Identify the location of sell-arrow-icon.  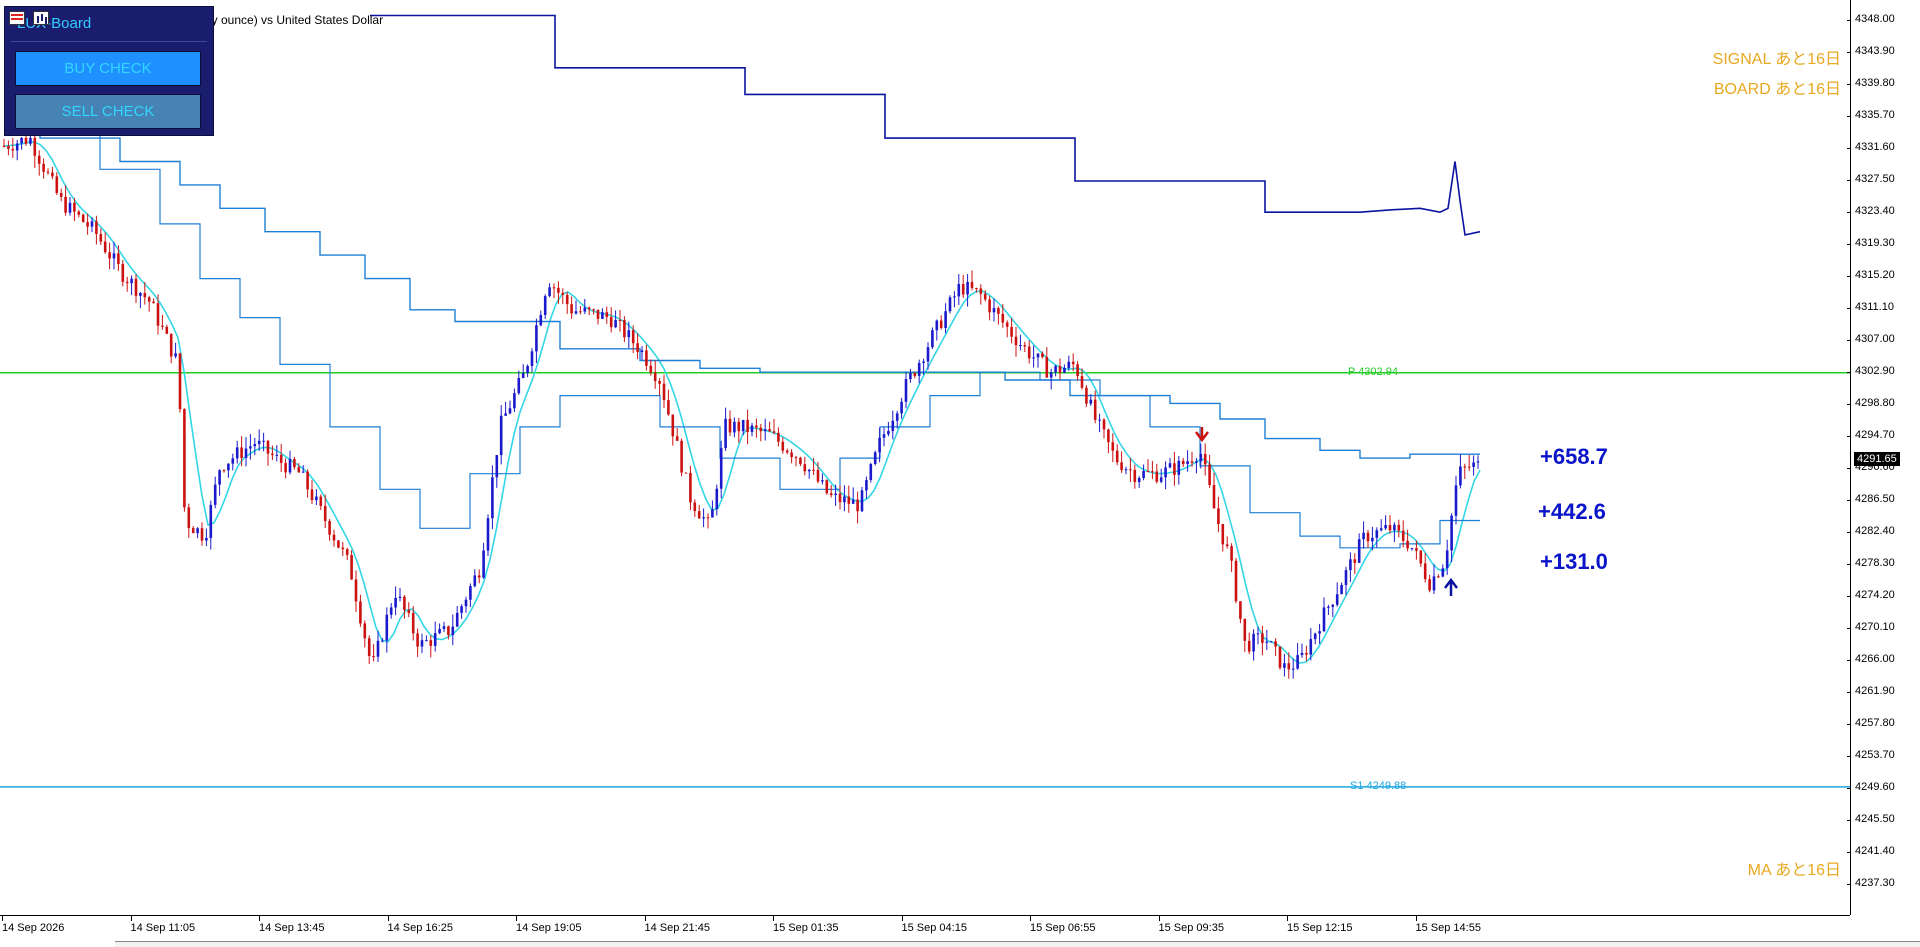
(1202, 435).